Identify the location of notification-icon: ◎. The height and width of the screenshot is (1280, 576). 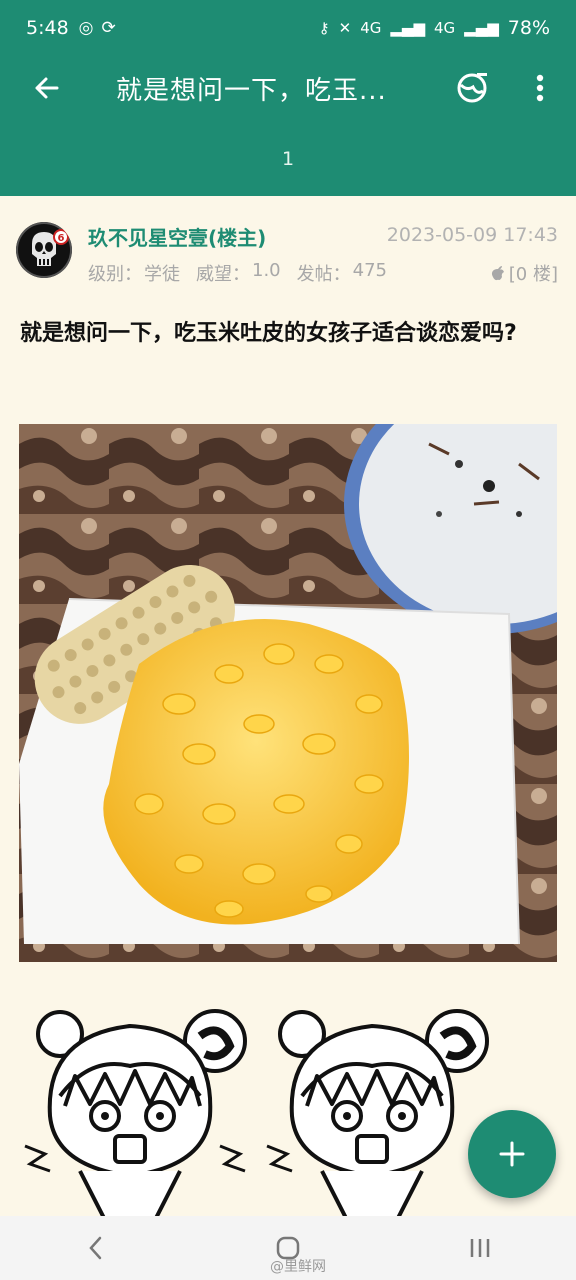
(86, 28).